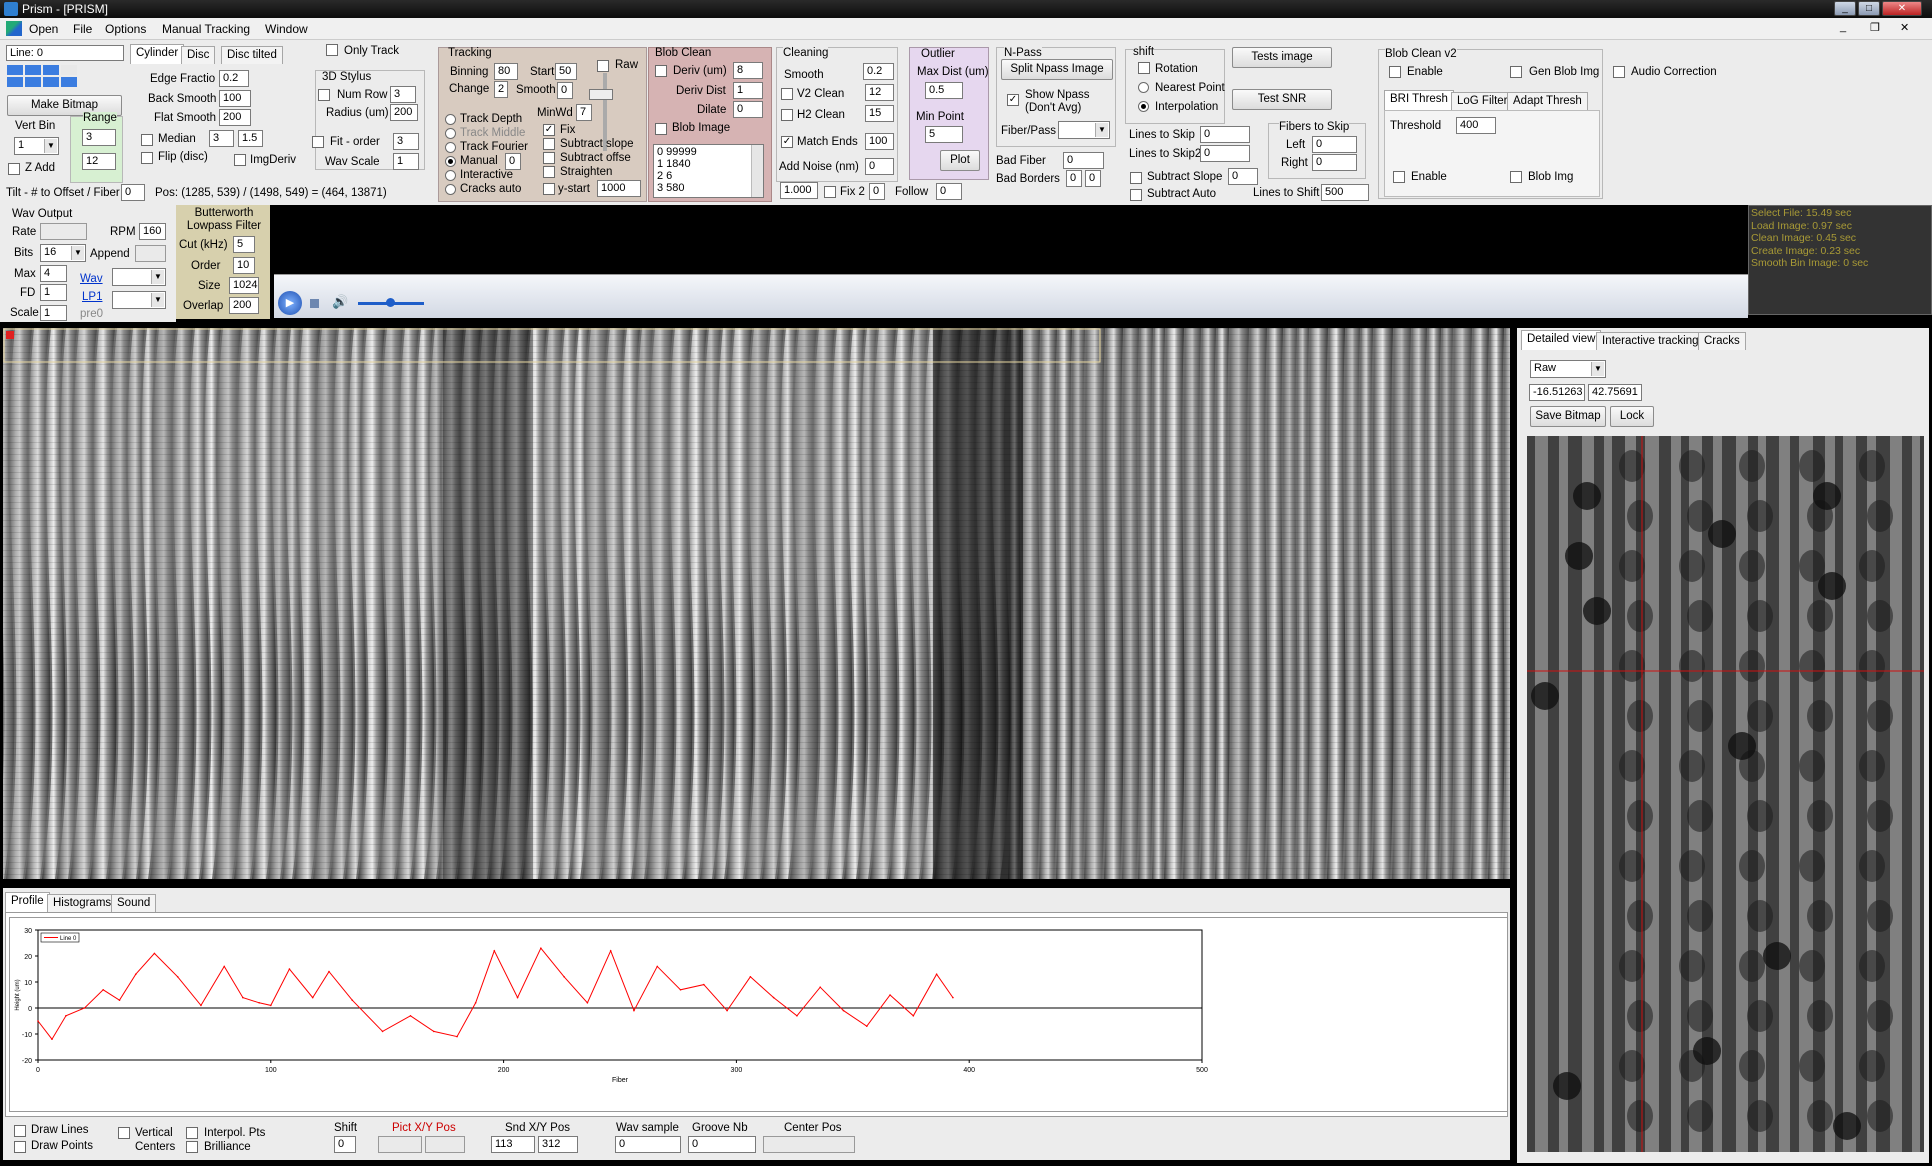 This screenshot has width=1932, height=1166. I want to click on dilate-input: 0, so click(748, 109).